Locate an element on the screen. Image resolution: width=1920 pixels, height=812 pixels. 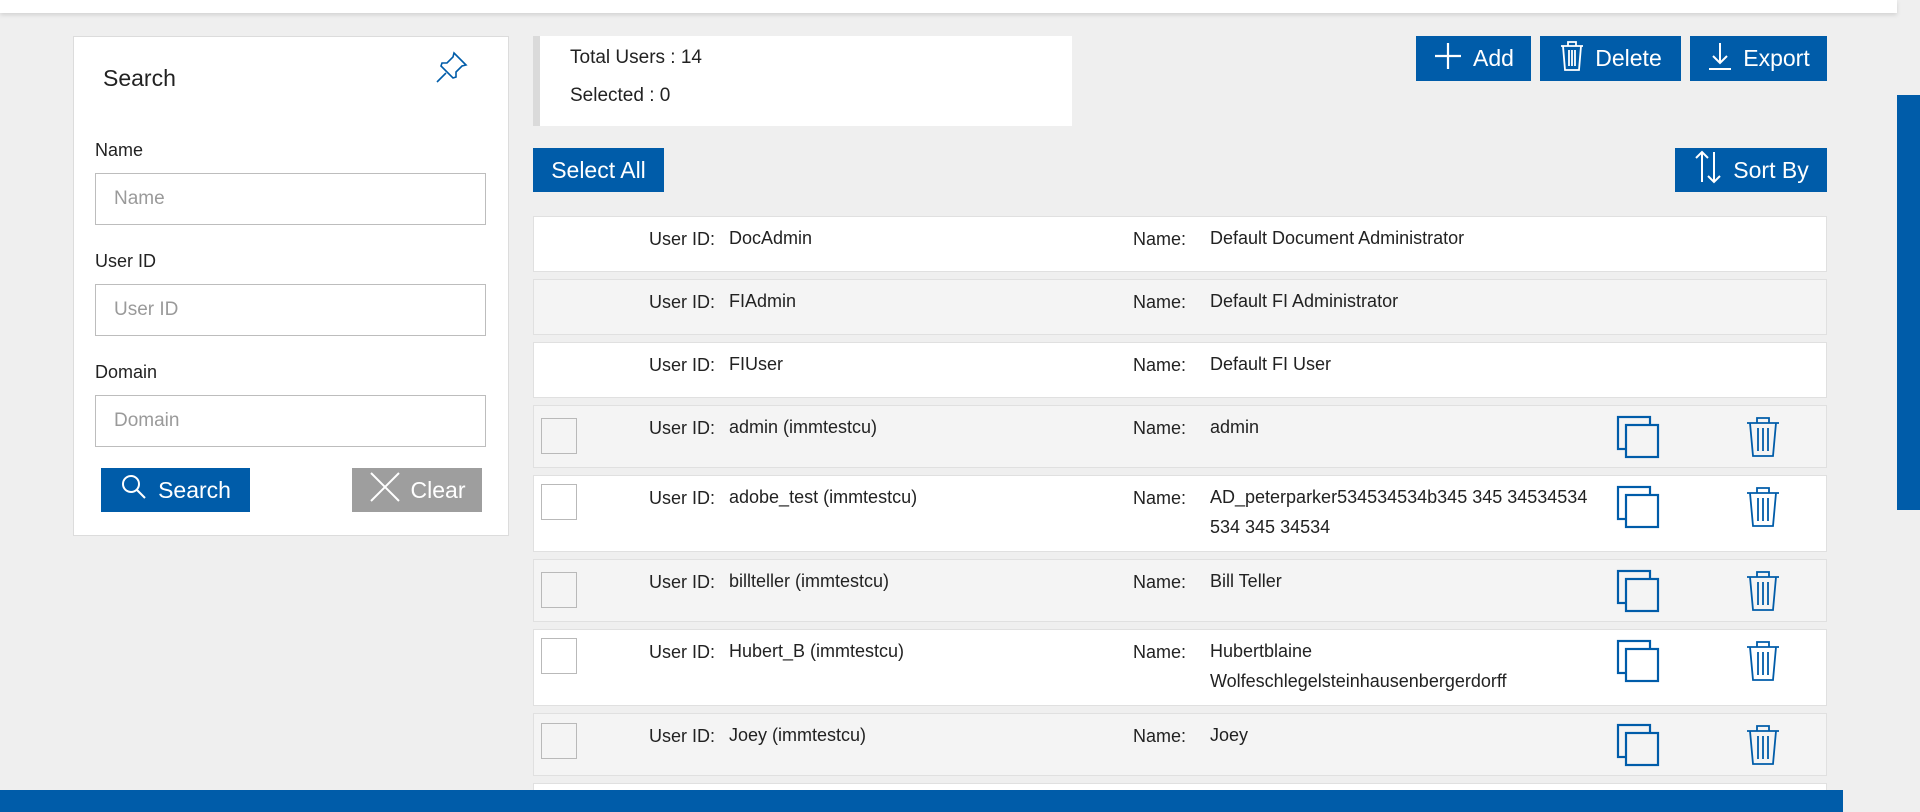
user-id-value: DocAdmin is located at coordinates (771, 238).